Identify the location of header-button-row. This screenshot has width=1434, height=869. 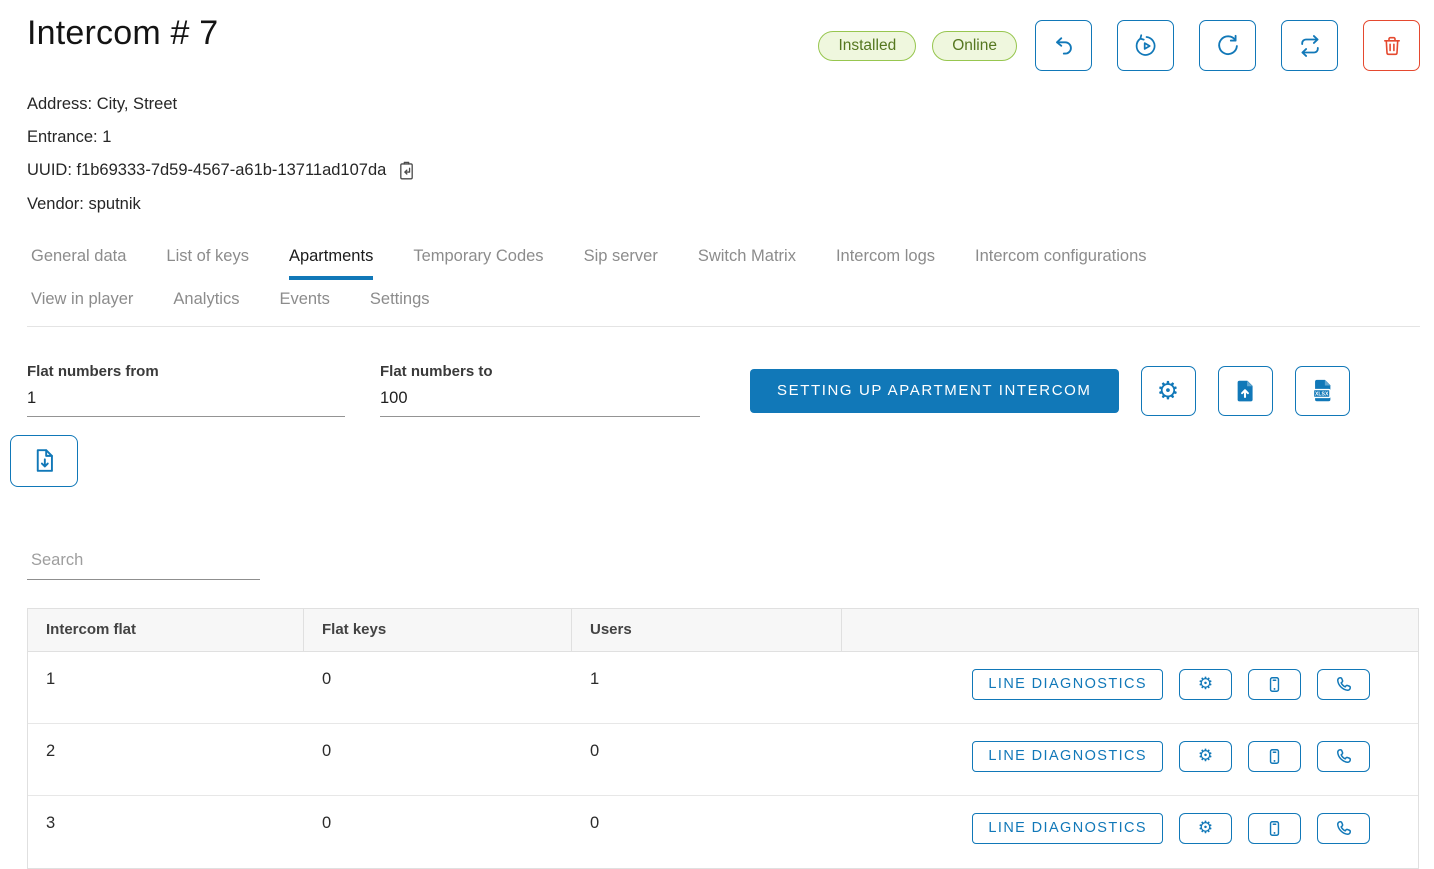
(1227, 45).